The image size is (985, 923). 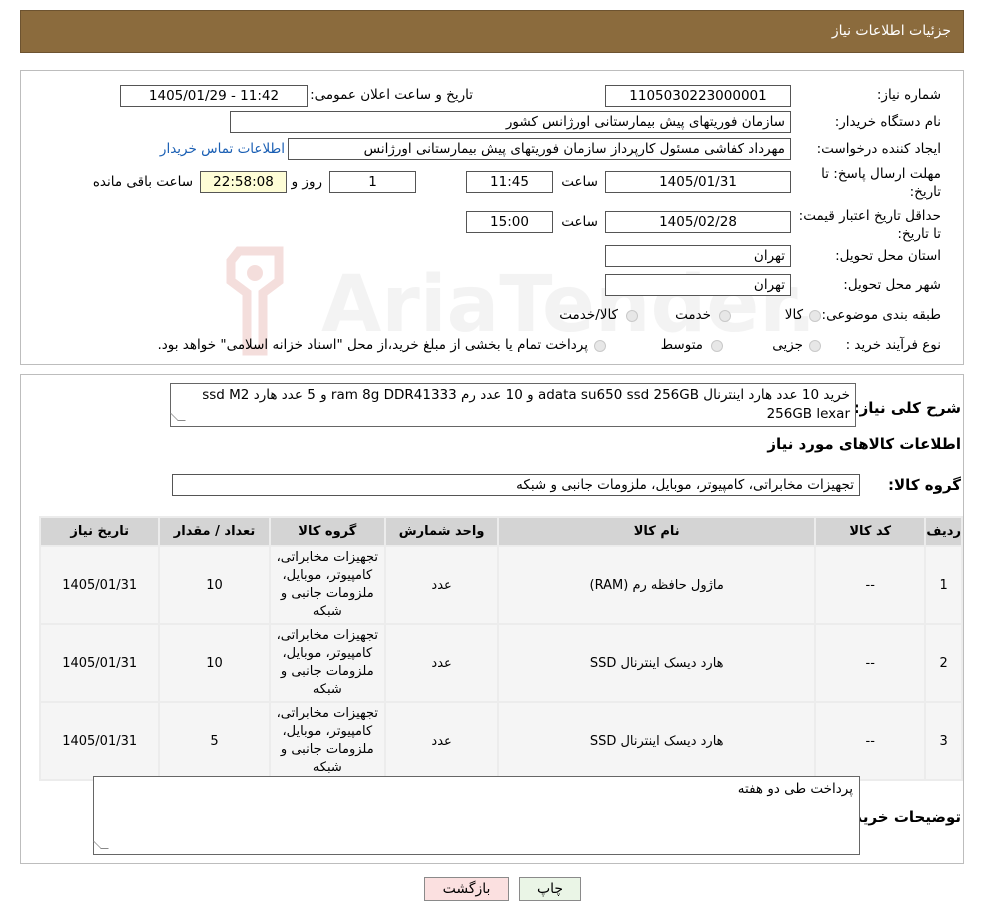 I want to click on cell-row: 3, so click(x=943, y=741).